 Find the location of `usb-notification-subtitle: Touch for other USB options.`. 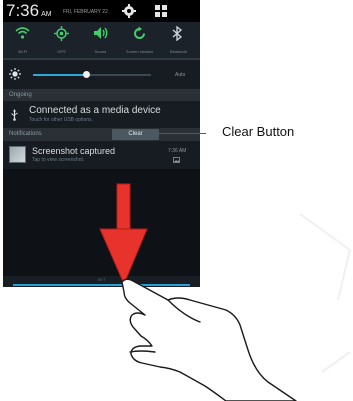

usb-notification-subtitle: Touch for other USB options. is located at coordinates (61, 120).